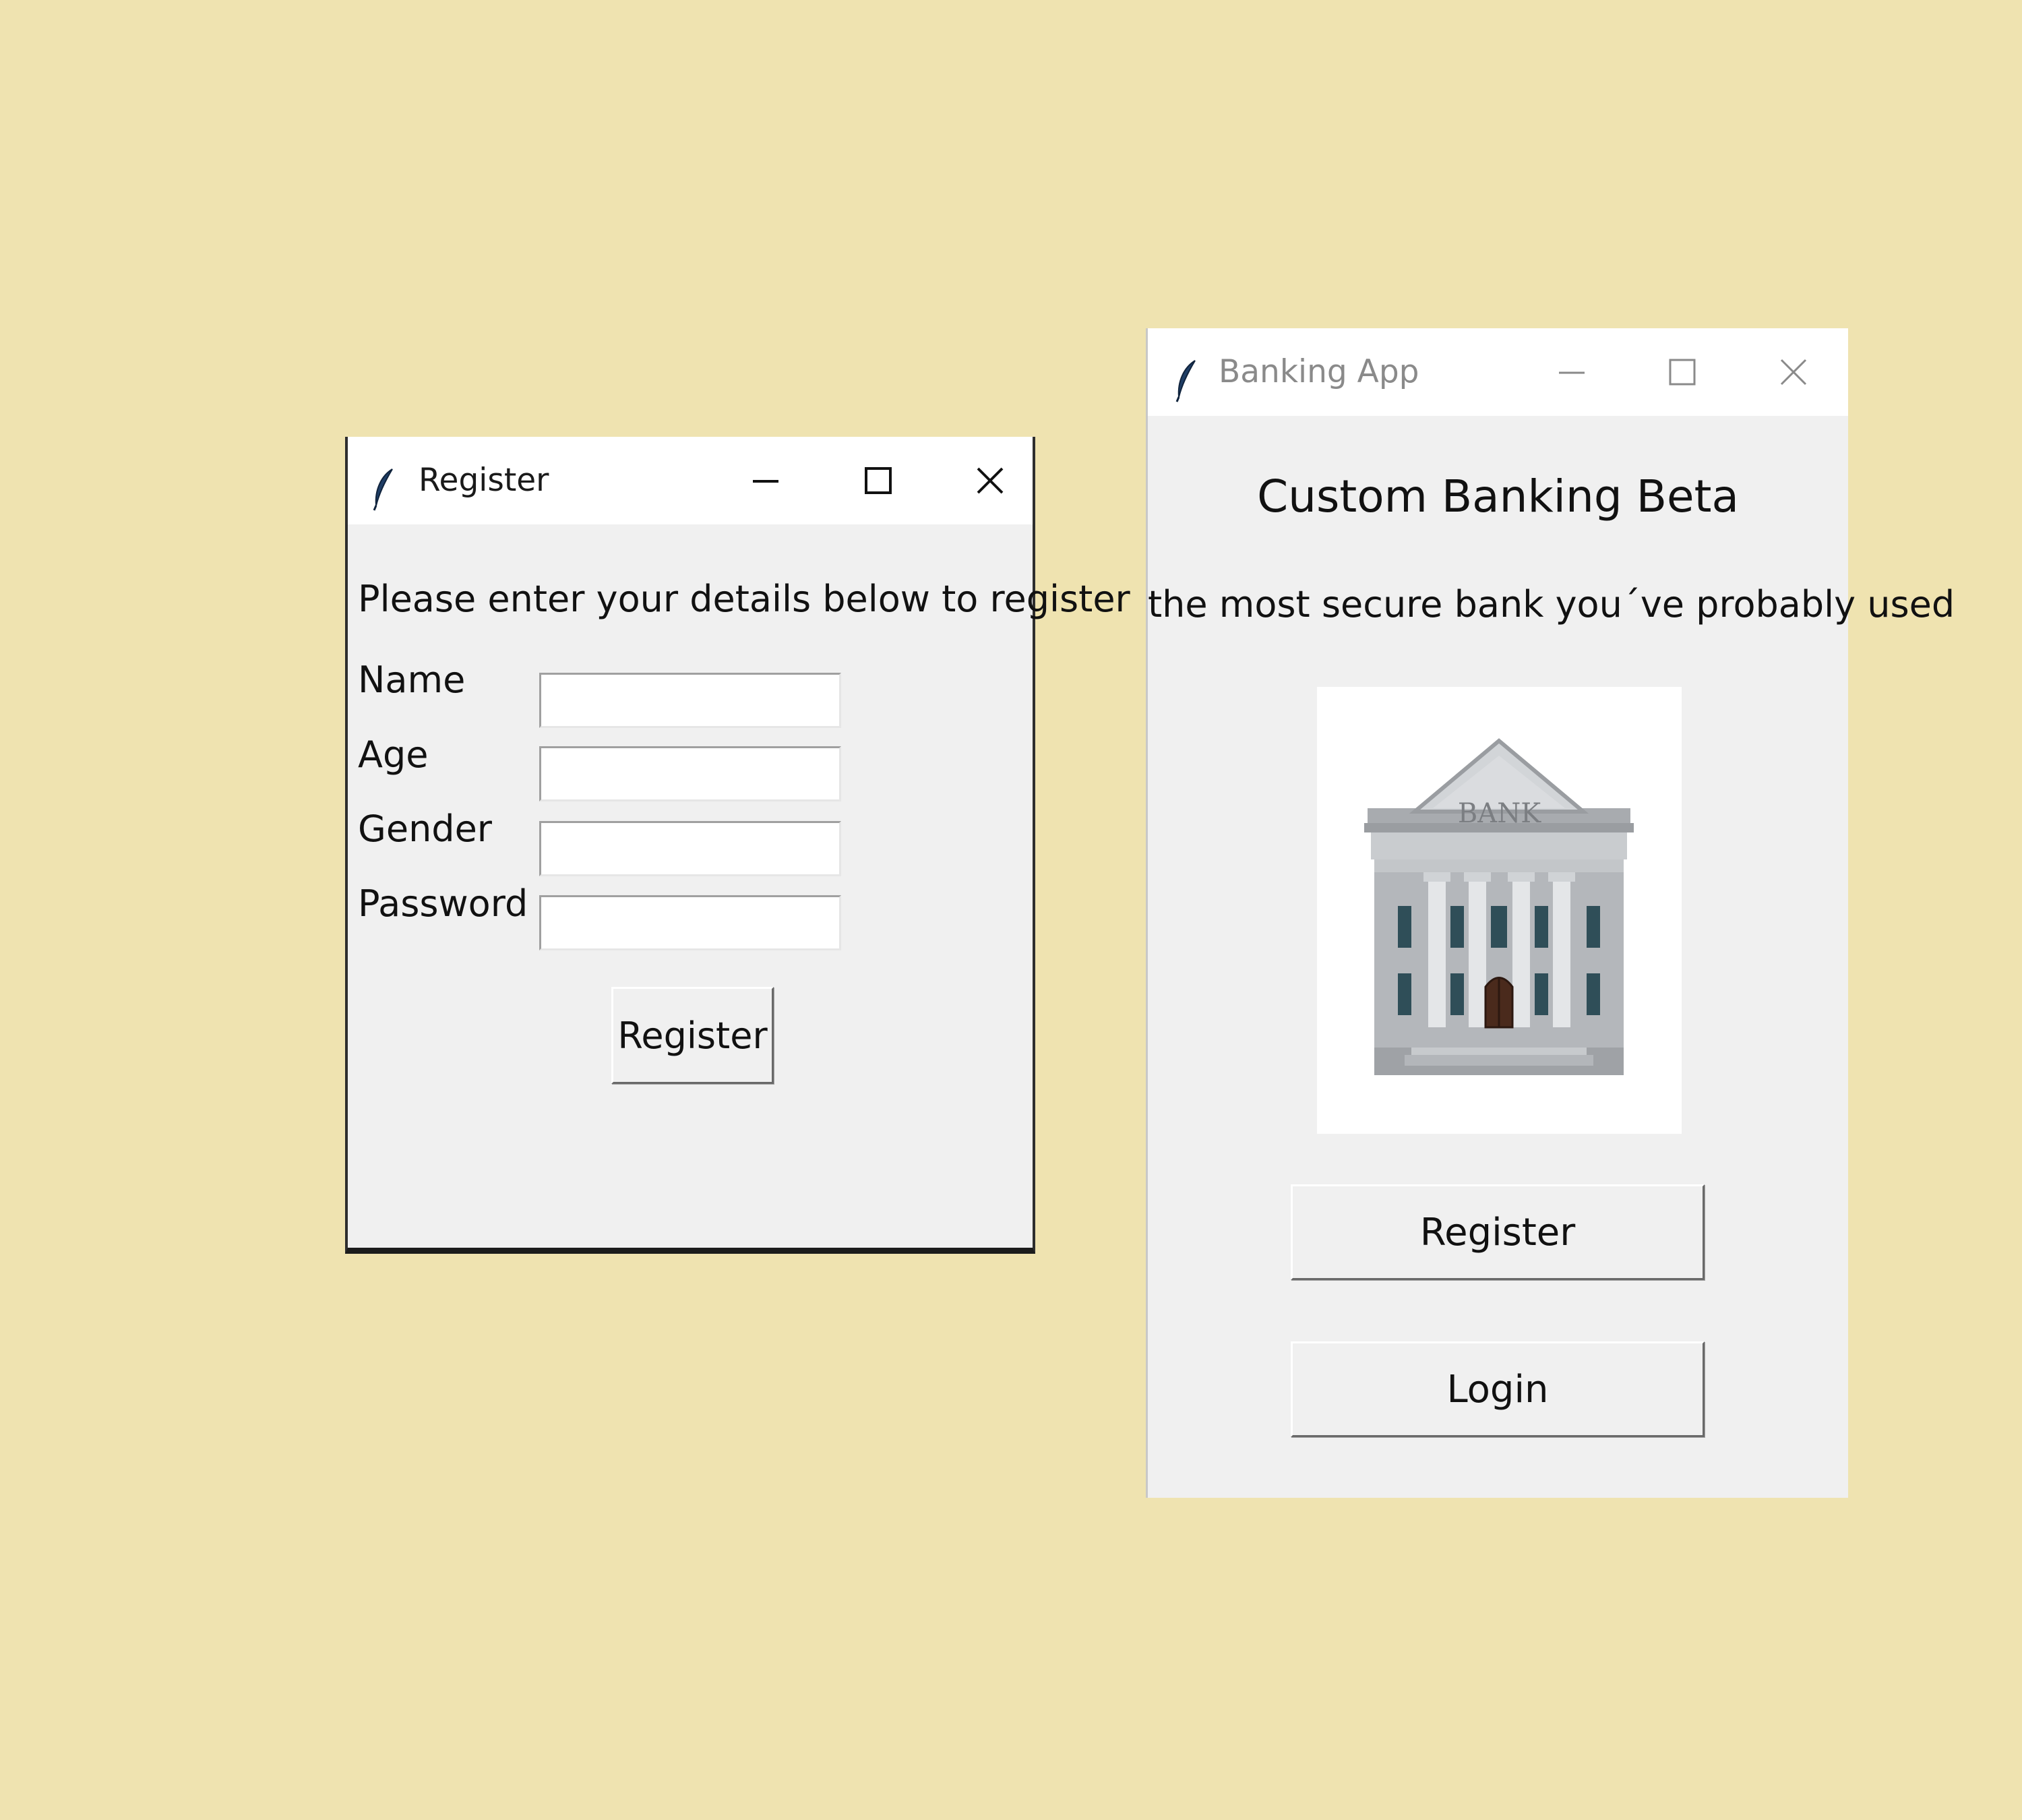 The image size is (2022, 1820). What do you see at coordinates (1498, 1232) in the screenshot?
I see `register-button: Register` at bounding box center [1498, 1232].